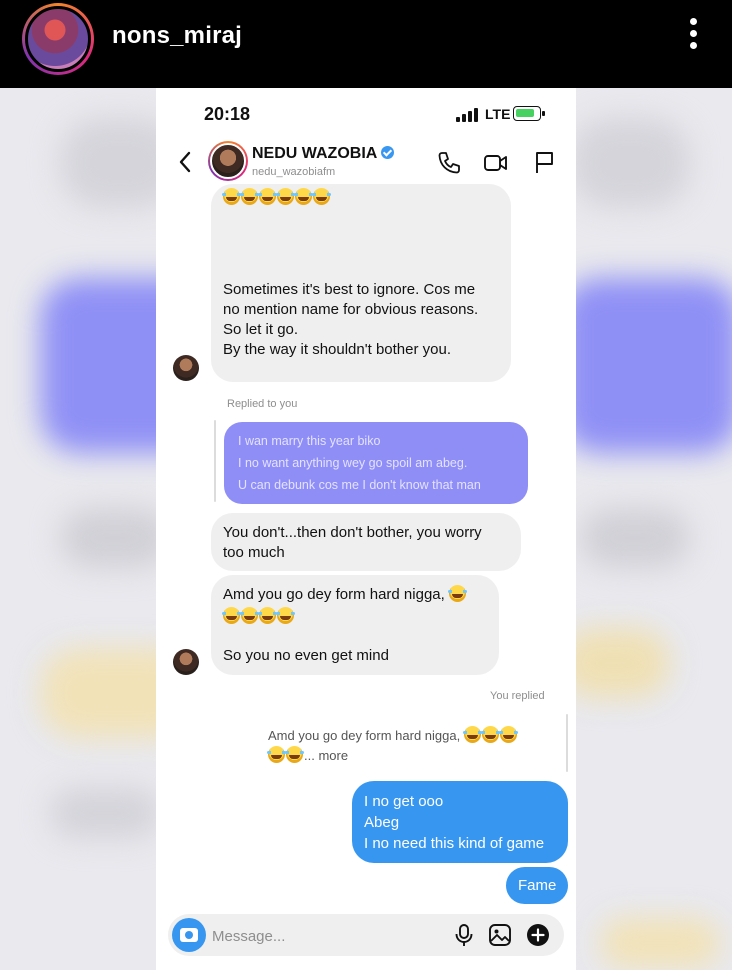 This screenshot has height=970, width=732. What do you see at coordinates (388, 152) in the screenshot?
I see `verified-badge-icon` at bounding box center [388, 152].